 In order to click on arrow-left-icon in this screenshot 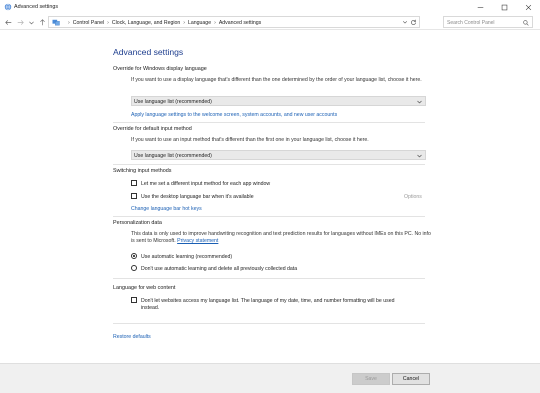, I will do `click(7, 22)`.